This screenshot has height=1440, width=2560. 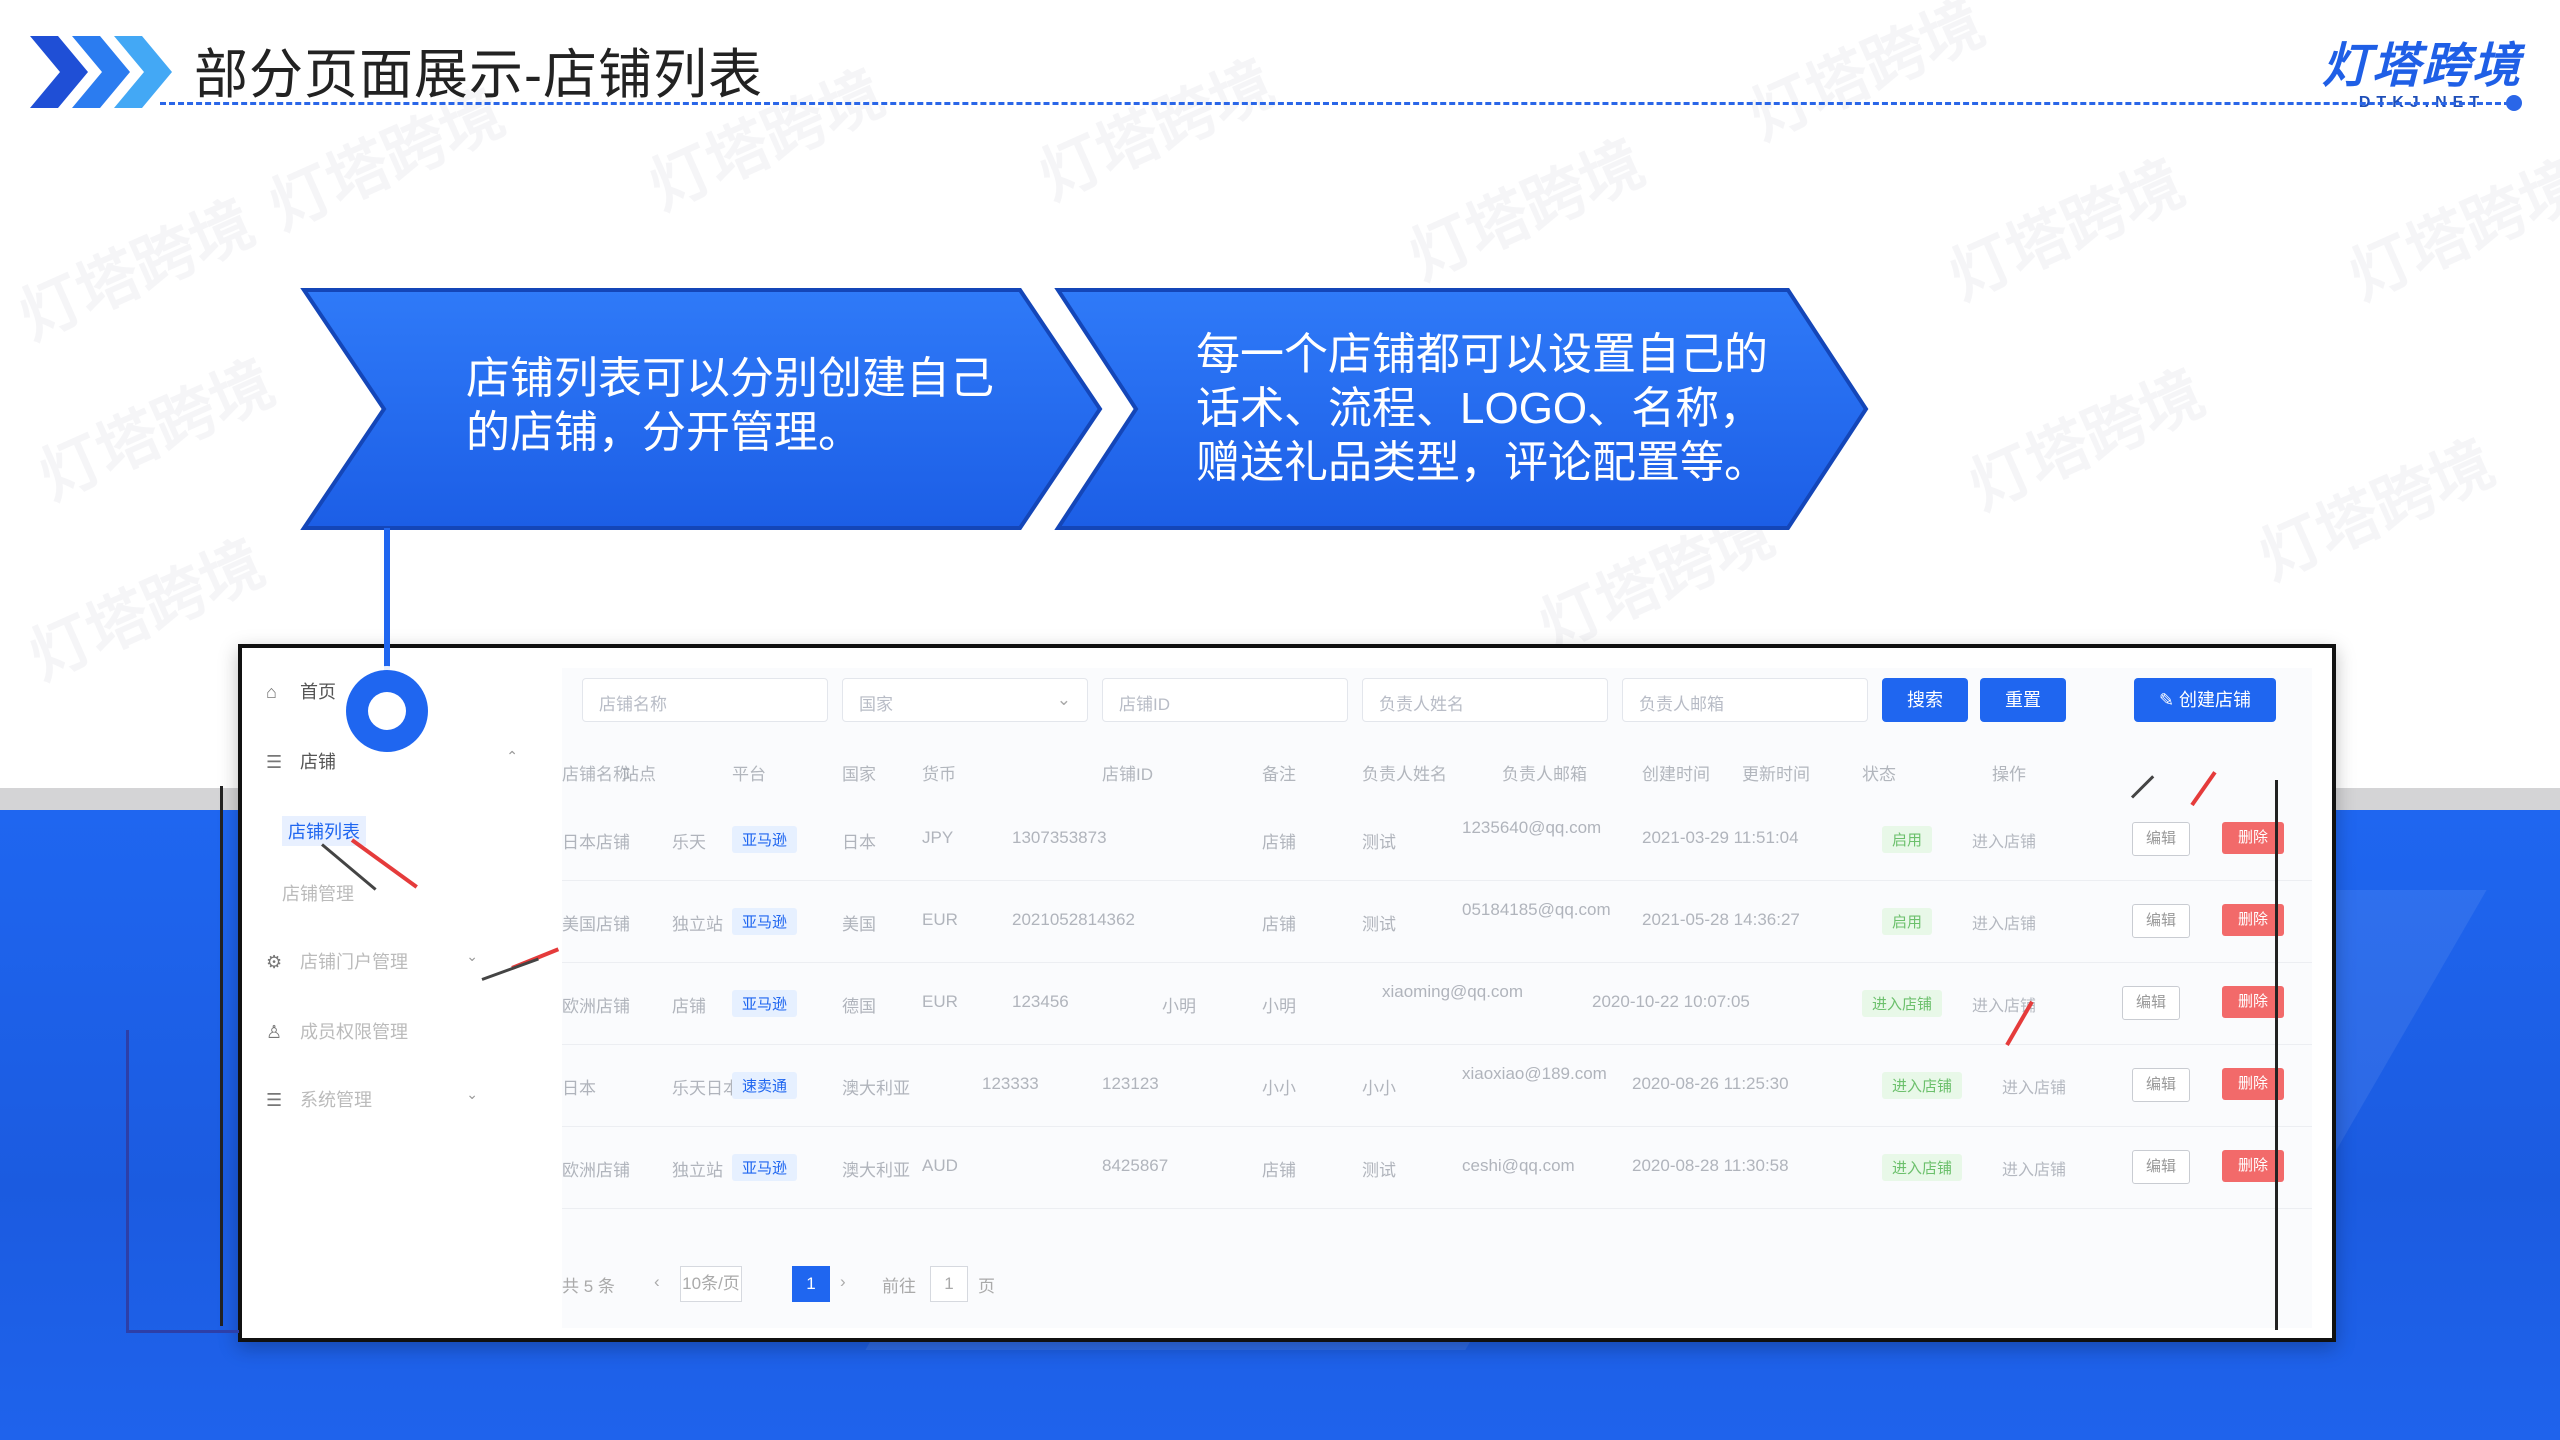 I want to click on sidebar-item-home: ⌂ 首页, so click(x=301, y=691).